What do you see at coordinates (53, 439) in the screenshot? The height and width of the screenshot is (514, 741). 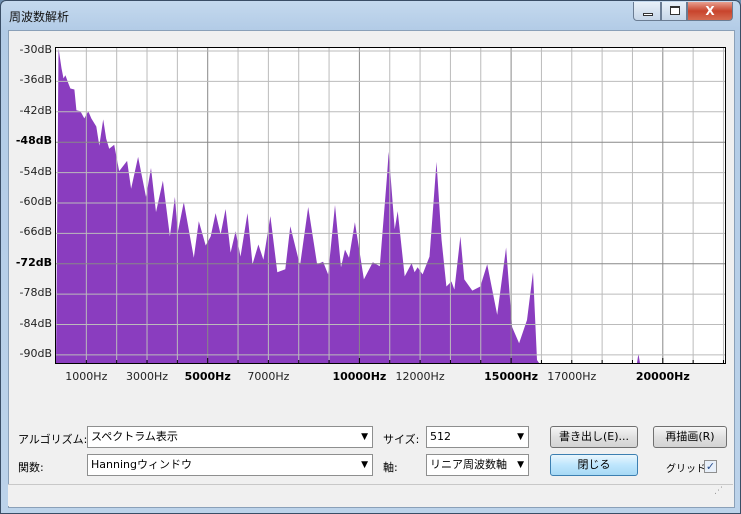 I see `algorithm-label: アルゴリズム:` at bounding box center [53, 439].